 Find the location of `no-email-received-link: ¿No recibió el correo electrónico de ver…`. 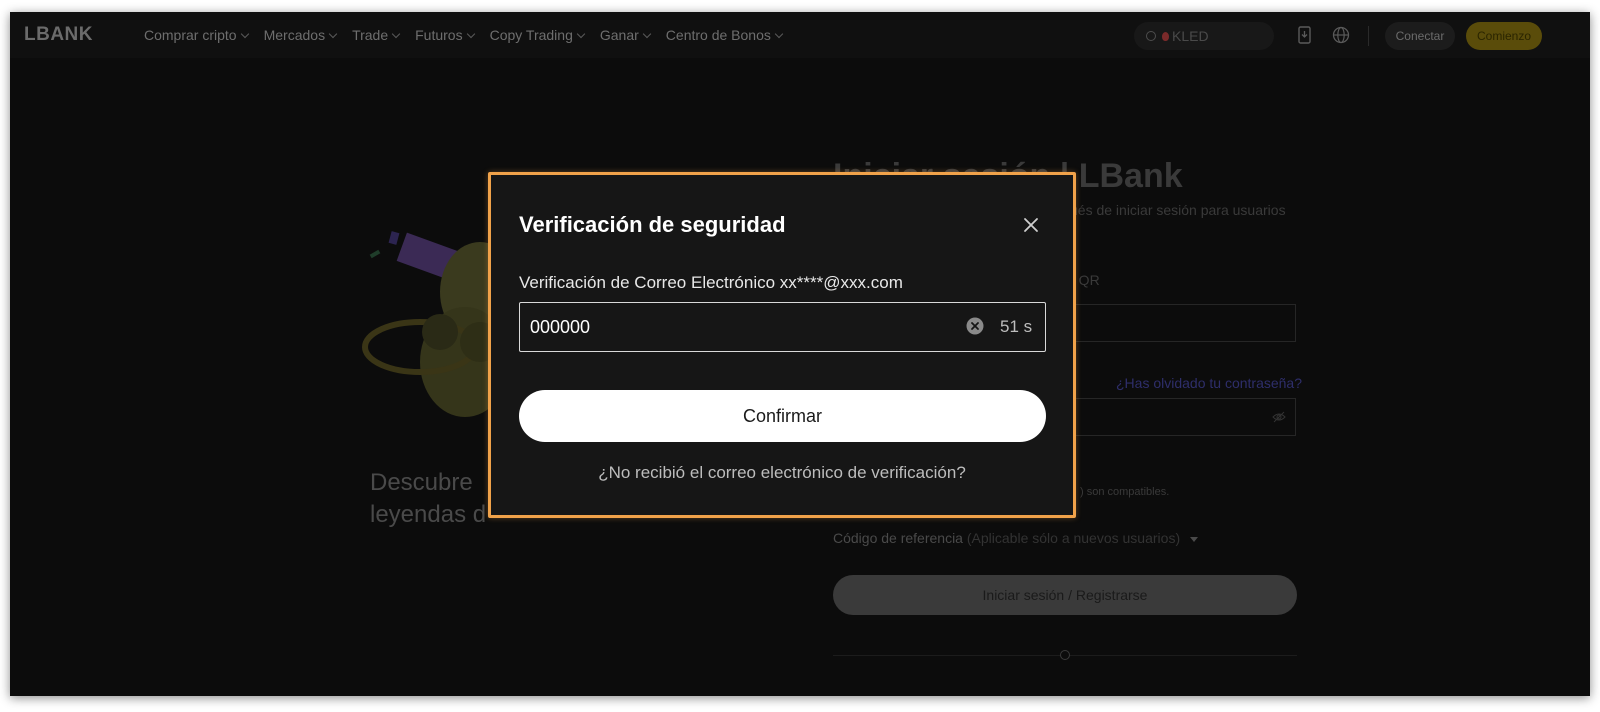

no-email-received-link: ¿No recibió el correo electrónico de ver… is located at coordinates (782, 473).